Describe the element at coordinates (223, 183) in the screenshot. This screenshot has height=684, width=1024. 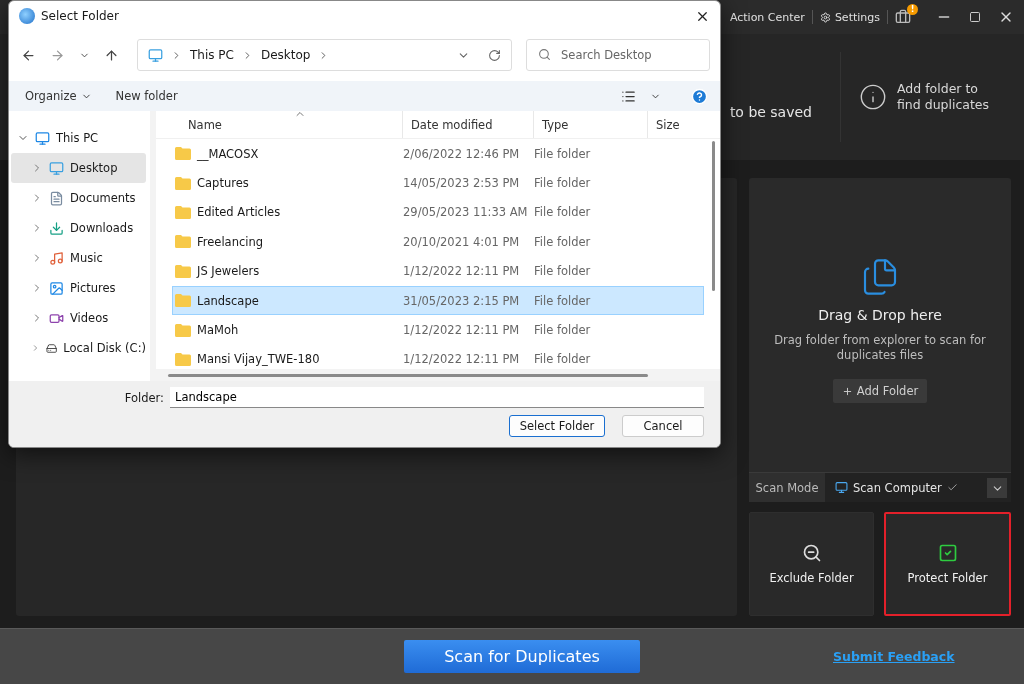
I see `file-name: Captures` at that location.